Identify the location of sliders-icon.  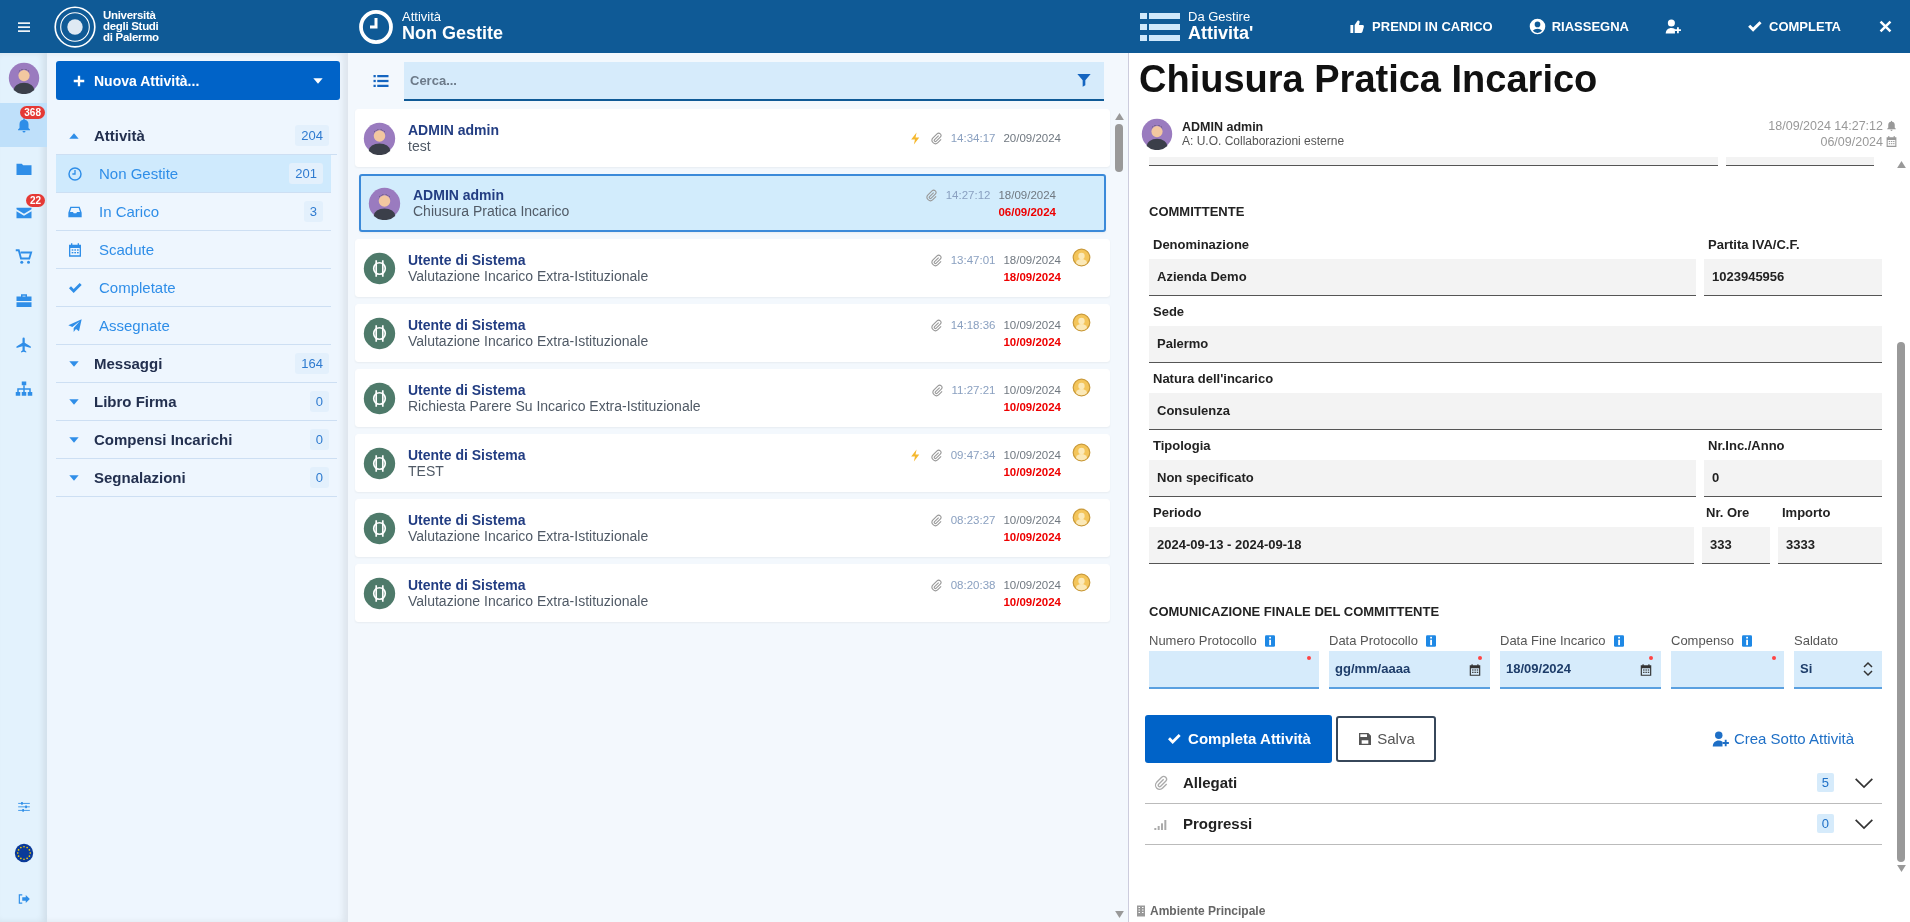
(23, 807).